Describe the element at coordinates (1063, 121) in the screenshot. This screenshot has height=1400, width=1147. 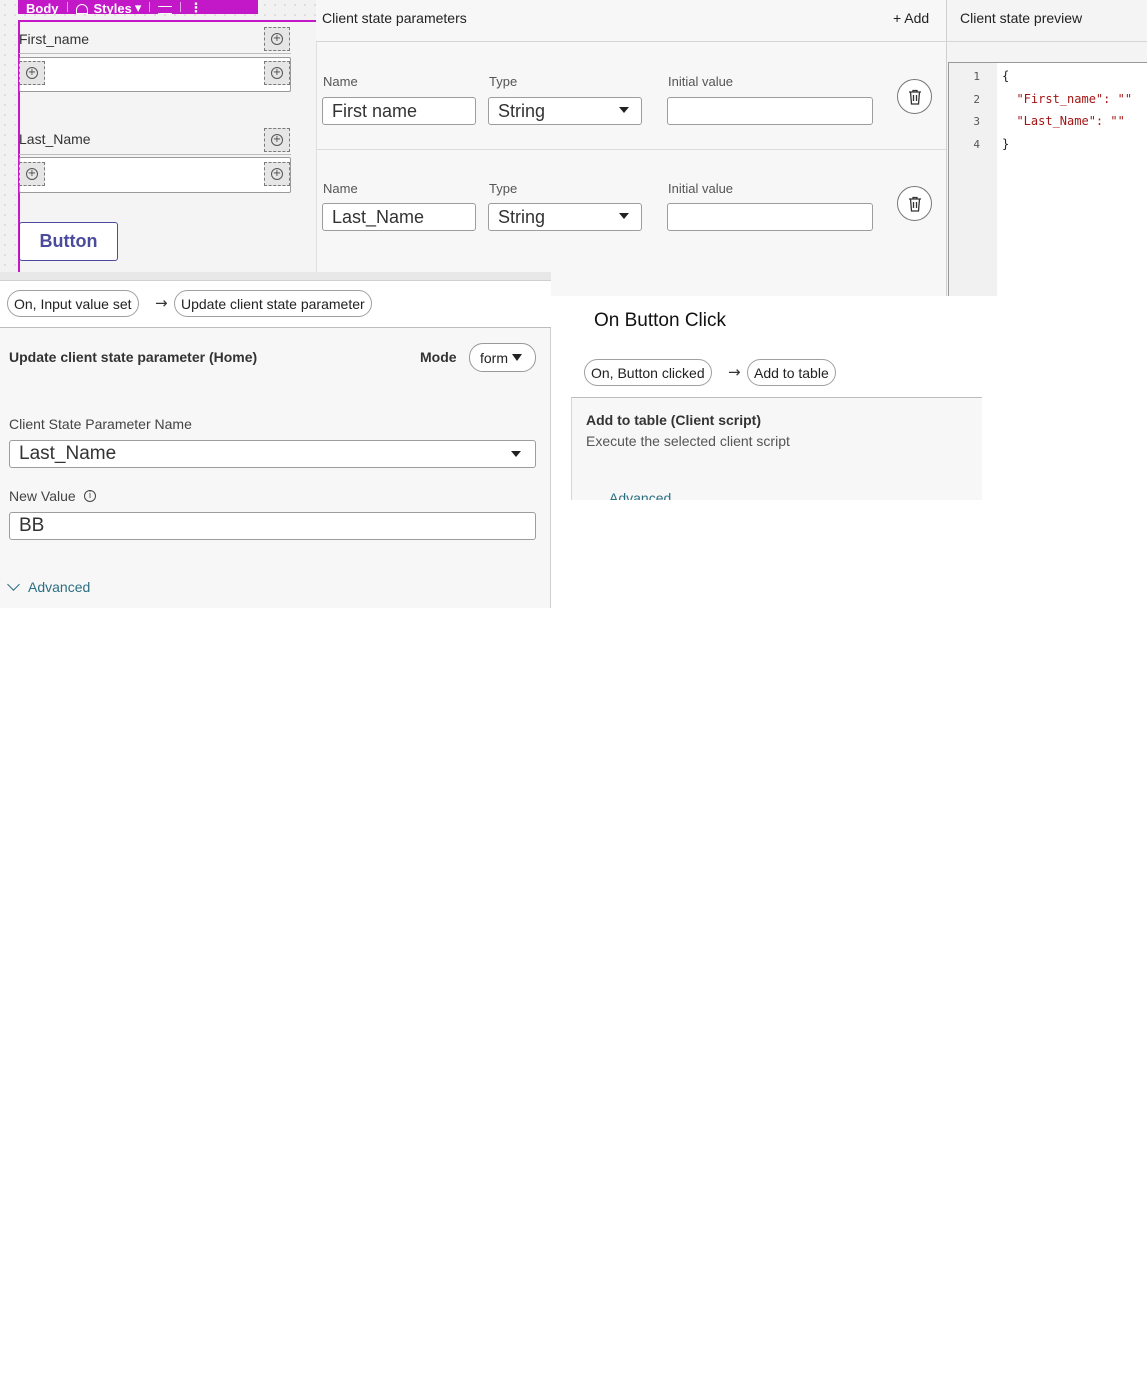
I see `code-line: "Last_Name": ""` at that location.